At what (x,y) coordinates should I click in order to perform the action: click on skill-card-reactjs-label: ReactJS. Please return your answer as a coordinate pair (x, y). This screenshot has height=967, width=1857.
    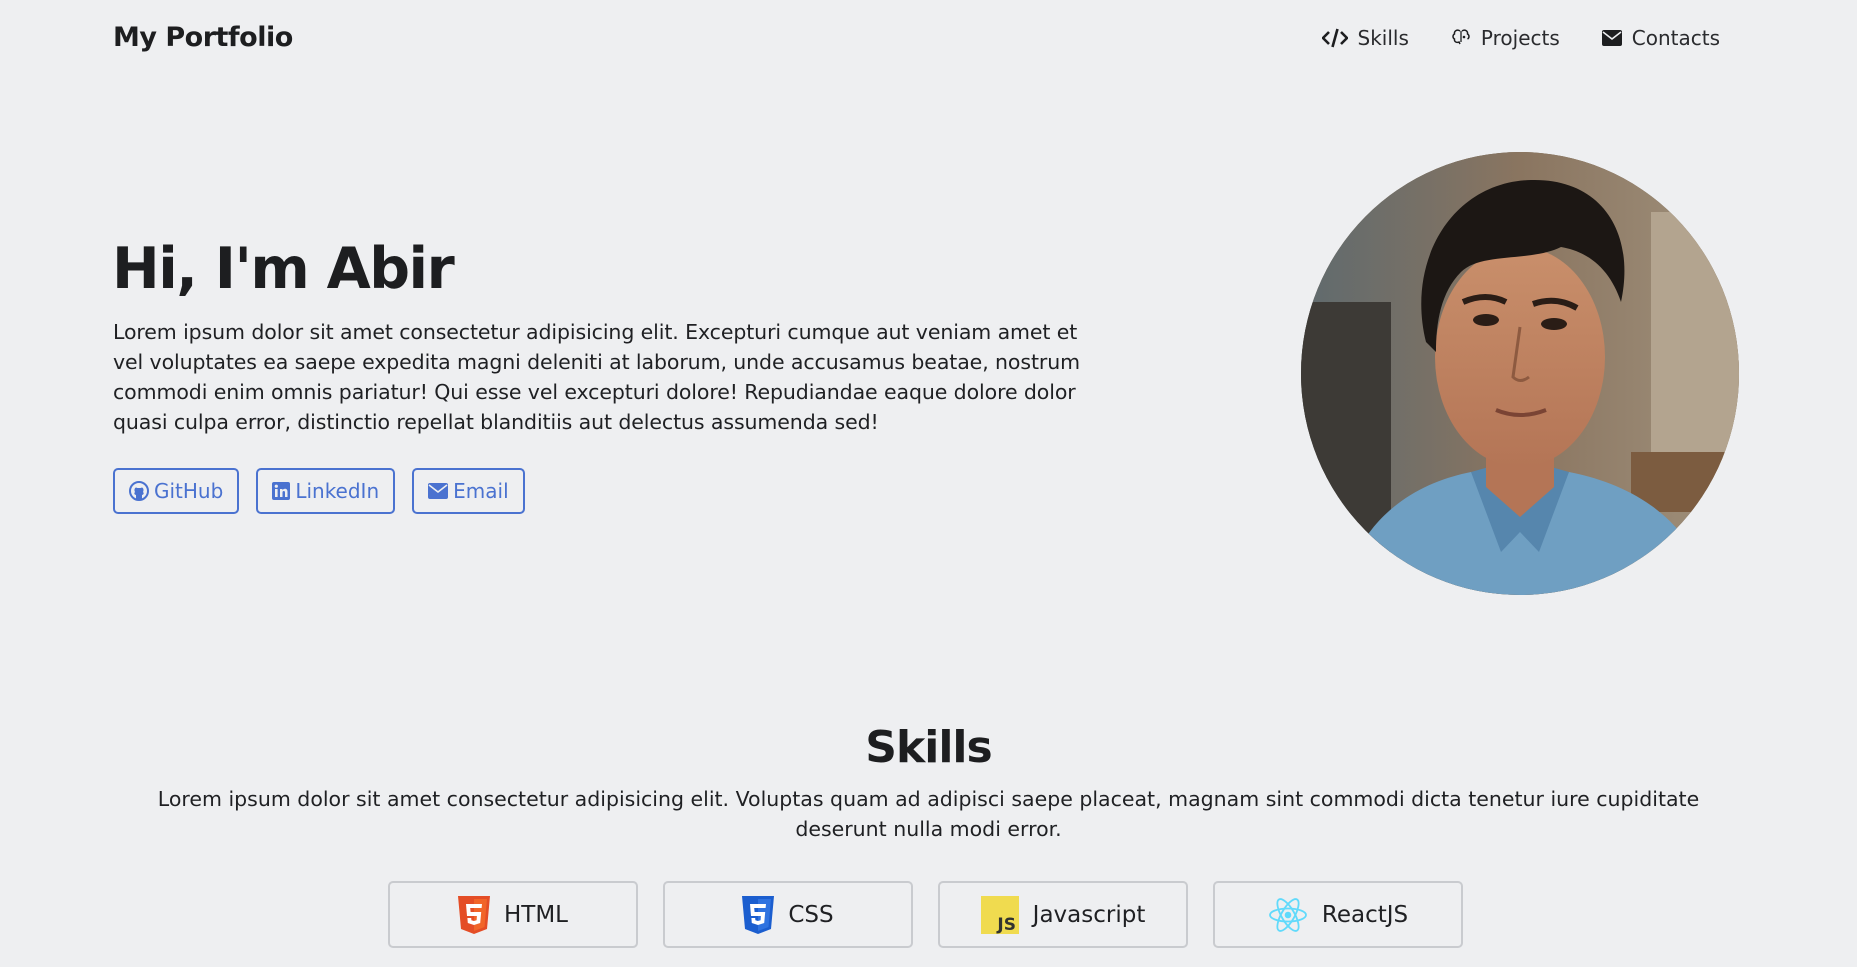
    Looking at the image, I should click on (1365, 914).